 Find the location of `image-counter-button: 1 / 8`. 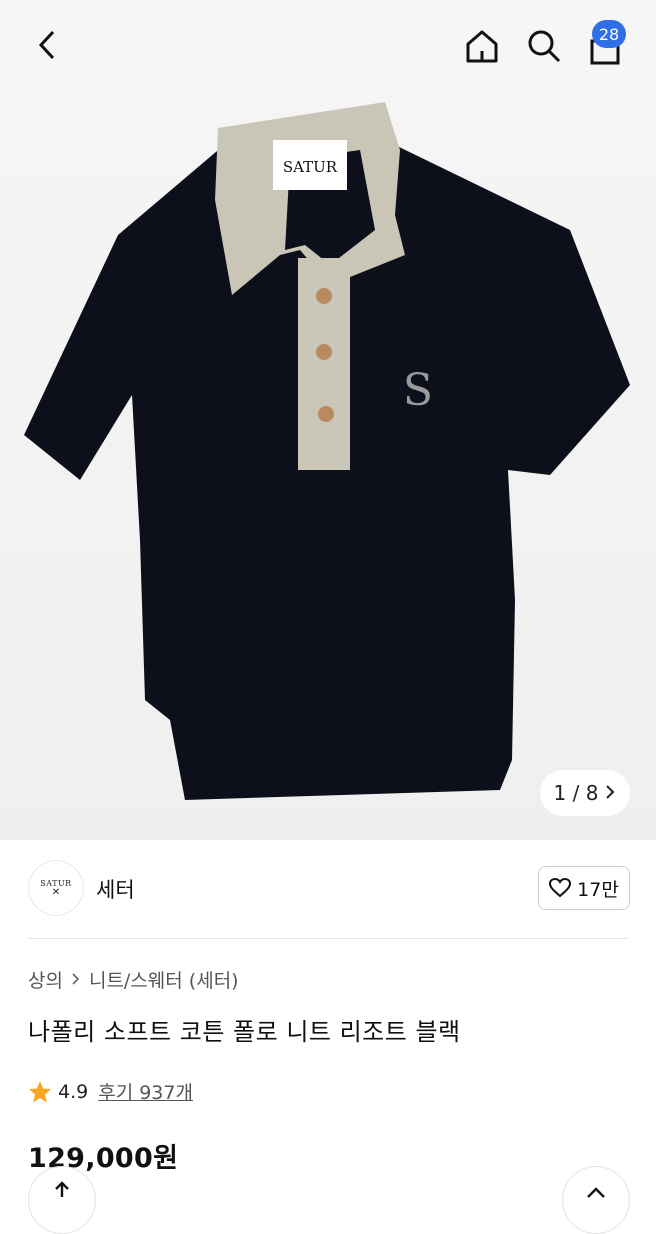

image-counter-button: 1 / 8 is located at coordinates (585, 793).